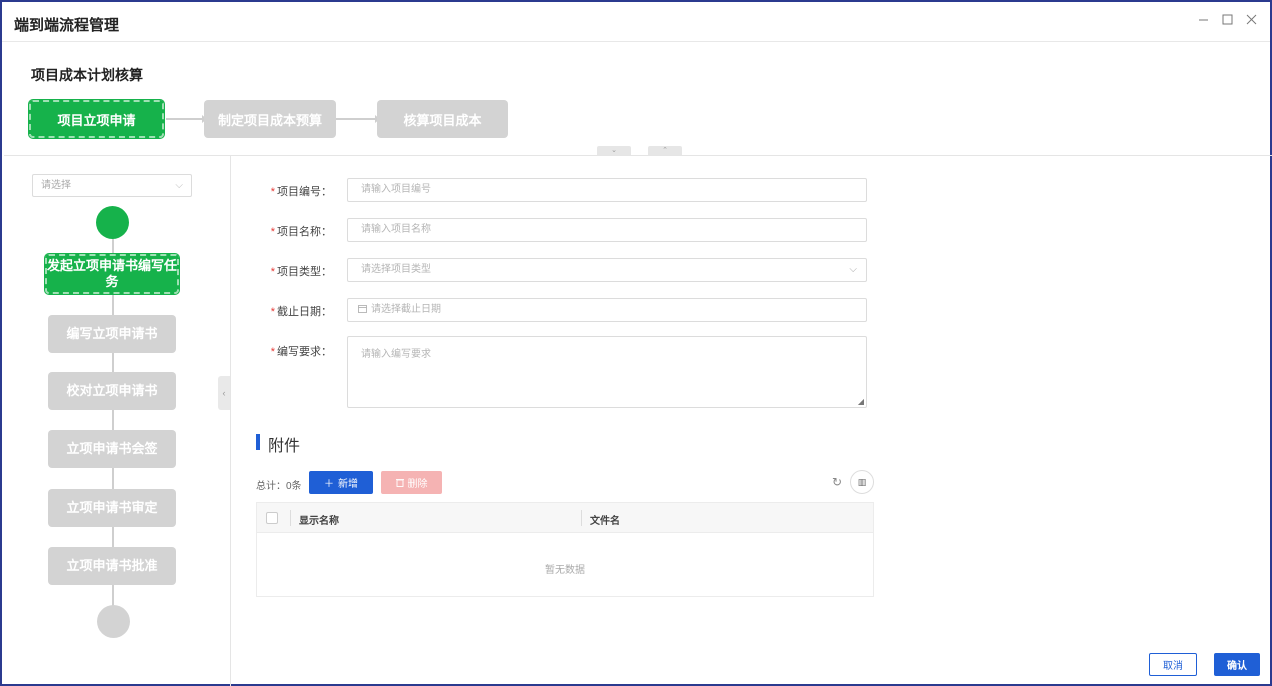 This screenshot has height=686, width=1272. I want to click on resize-handle-icon: ◢, so click(861, 401).